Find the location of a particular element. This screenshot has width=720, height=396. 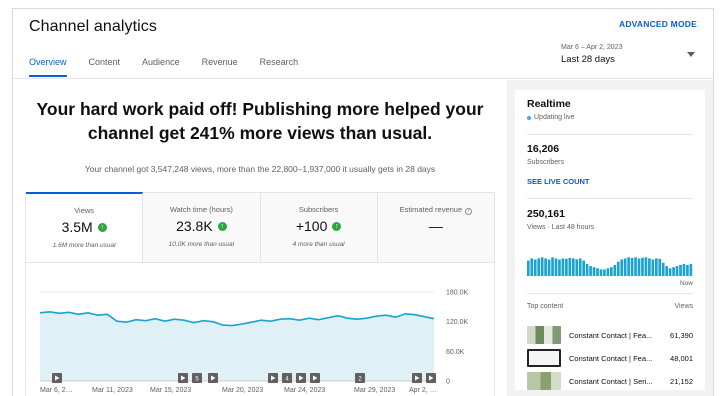

x-tick-label: Mar 11, 2023 is located at coordinates (112, 390).